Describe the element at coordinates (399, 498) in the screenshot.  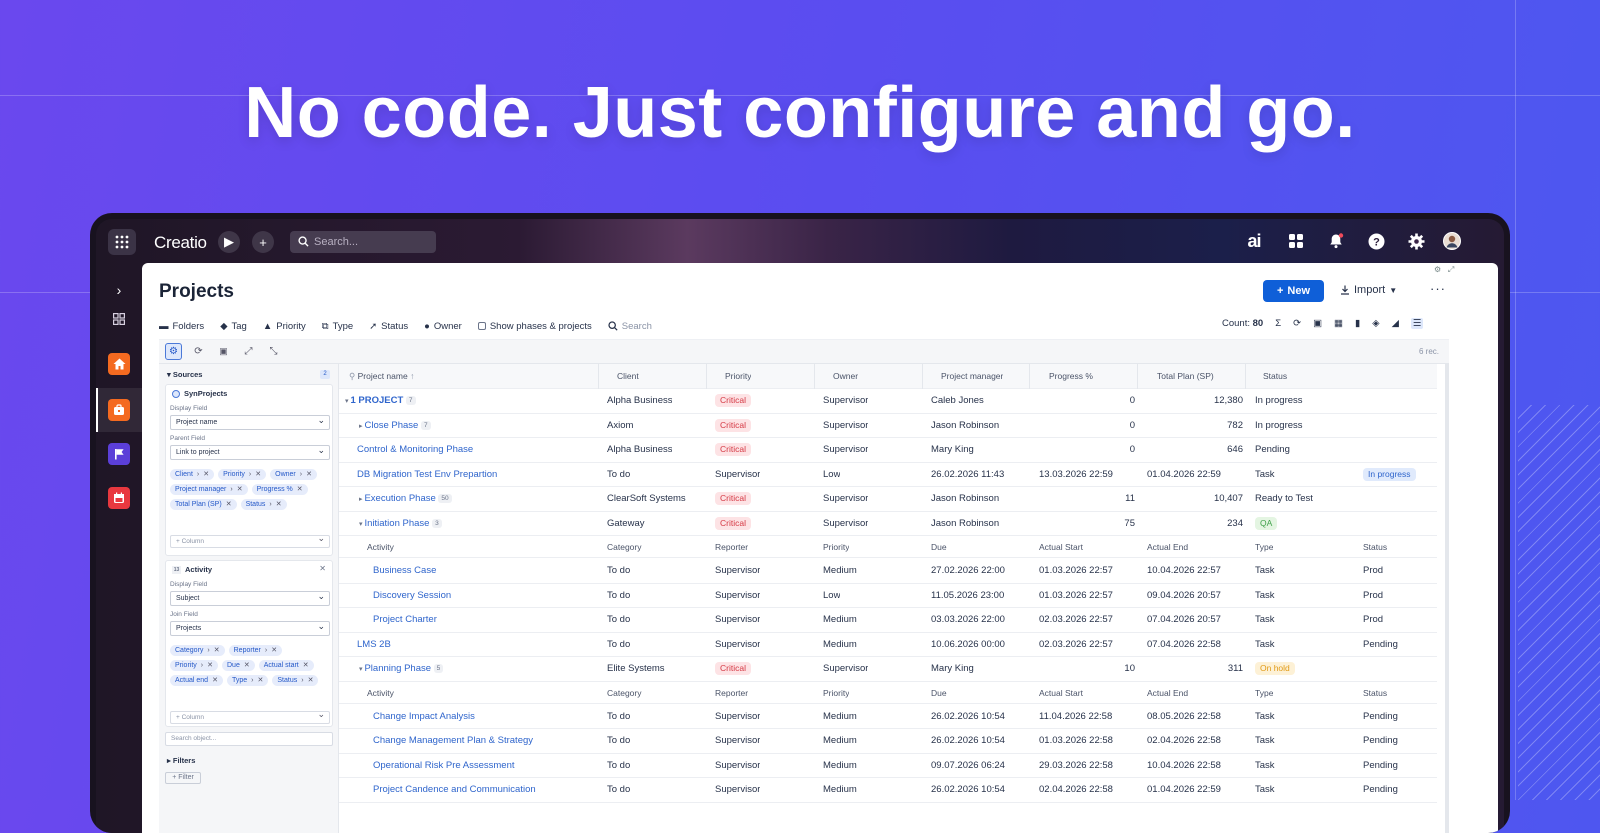
I see `record-link: Execution Phase` at that location.